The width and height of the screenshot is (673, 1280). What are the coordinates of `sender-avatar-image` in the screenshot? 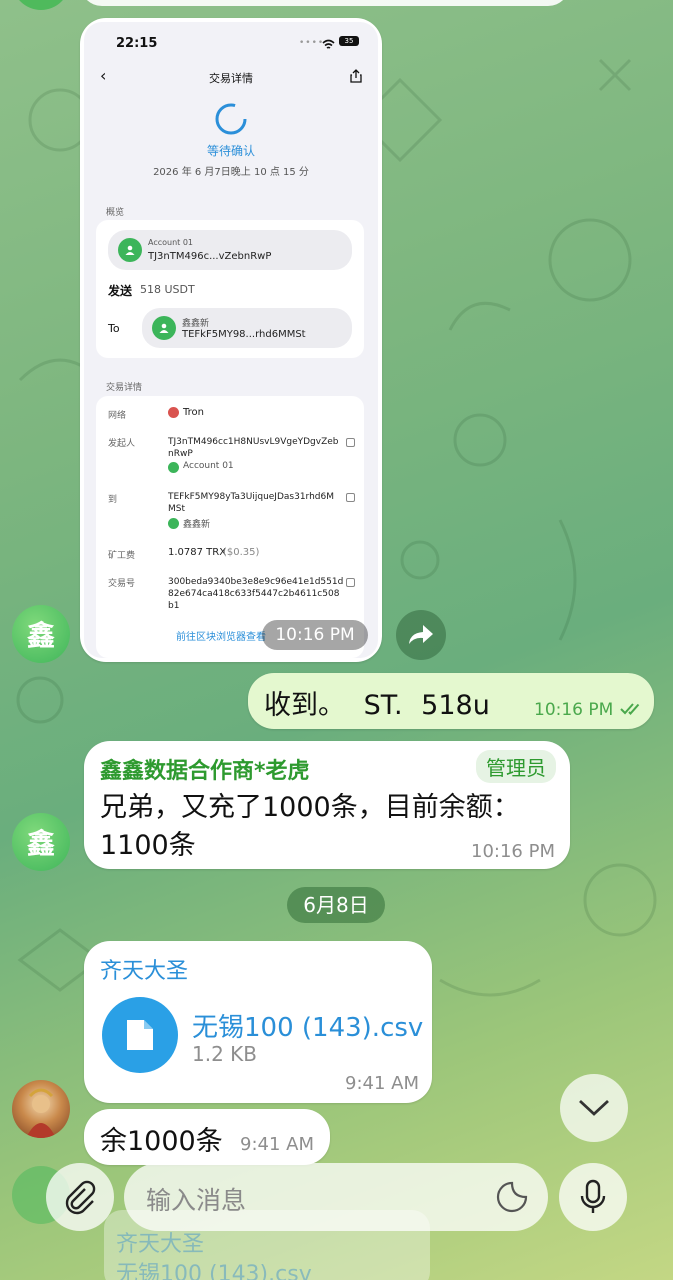 It's located at (41, 1109).